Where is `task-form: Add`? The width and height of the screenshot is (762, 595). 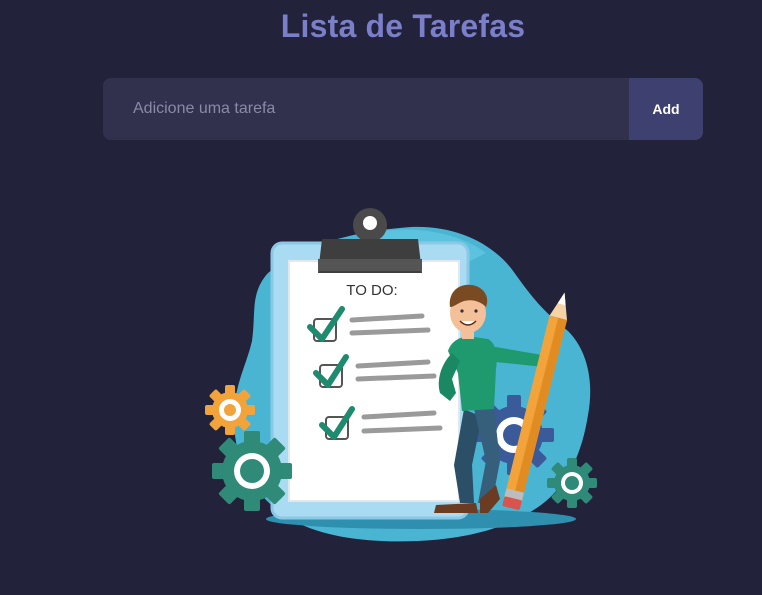
task-form: Add is located at coordinates (403, 109).